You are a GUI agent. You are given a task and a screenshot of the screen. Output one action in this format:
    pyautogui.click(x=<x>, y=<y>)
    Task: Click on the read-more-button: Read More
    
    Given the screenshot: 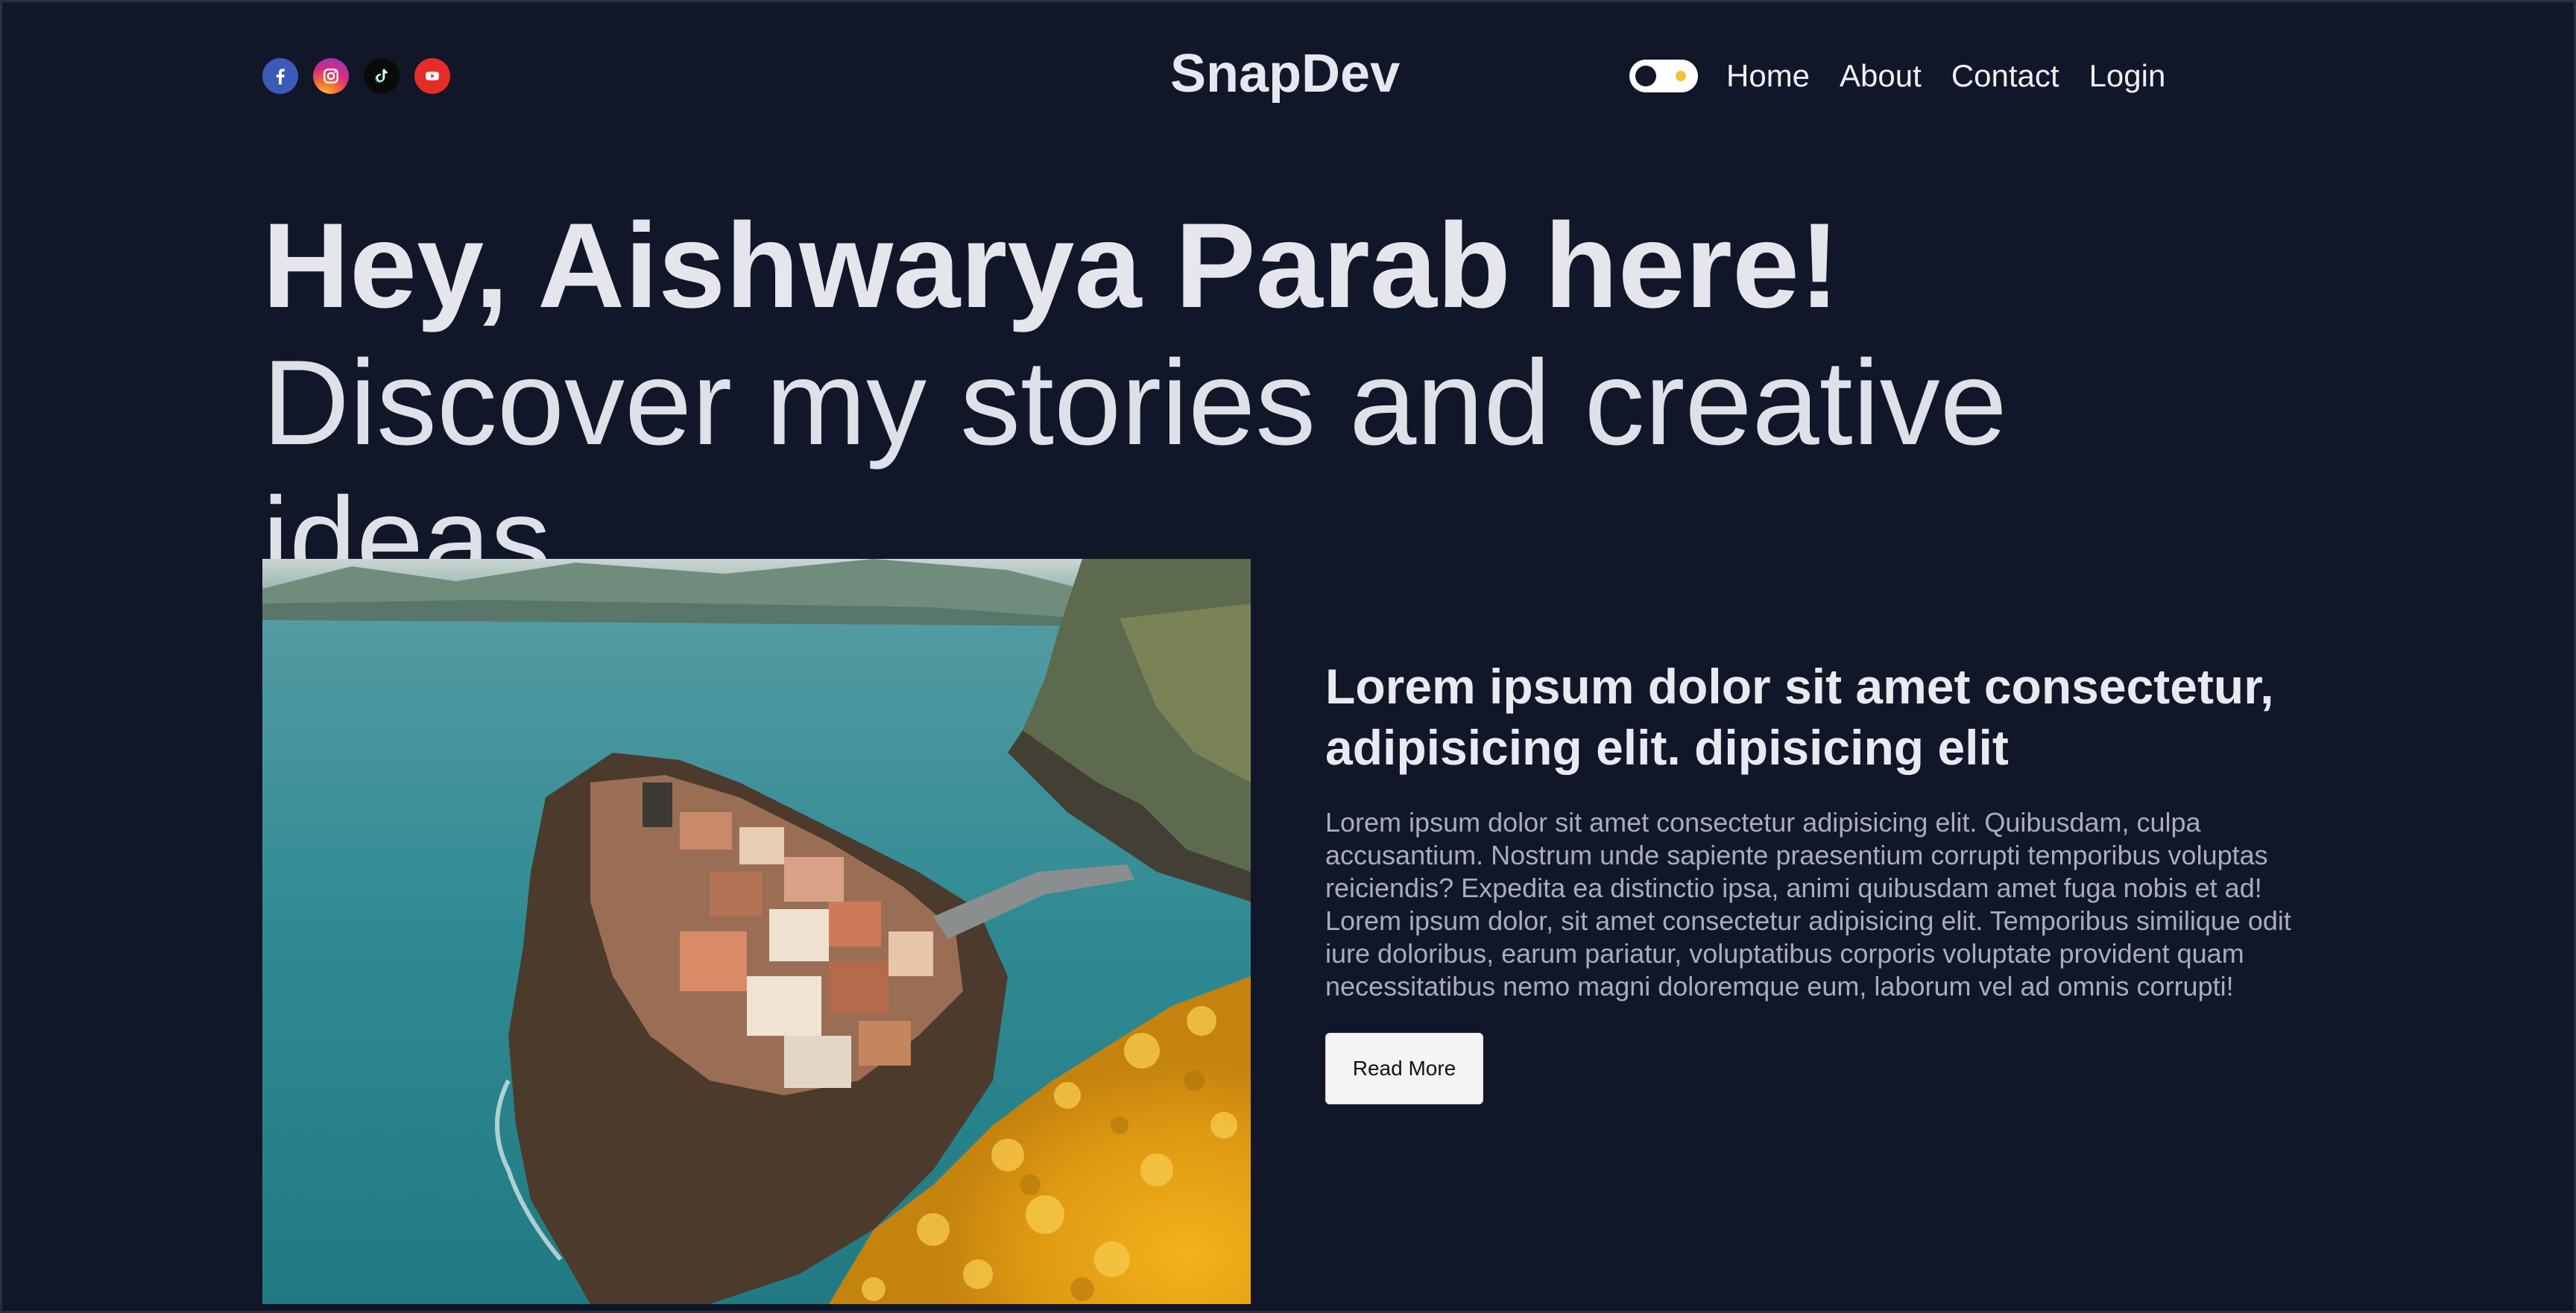 What is the action you would take?
    pyautogui.click(x=1404, y=1068)
    